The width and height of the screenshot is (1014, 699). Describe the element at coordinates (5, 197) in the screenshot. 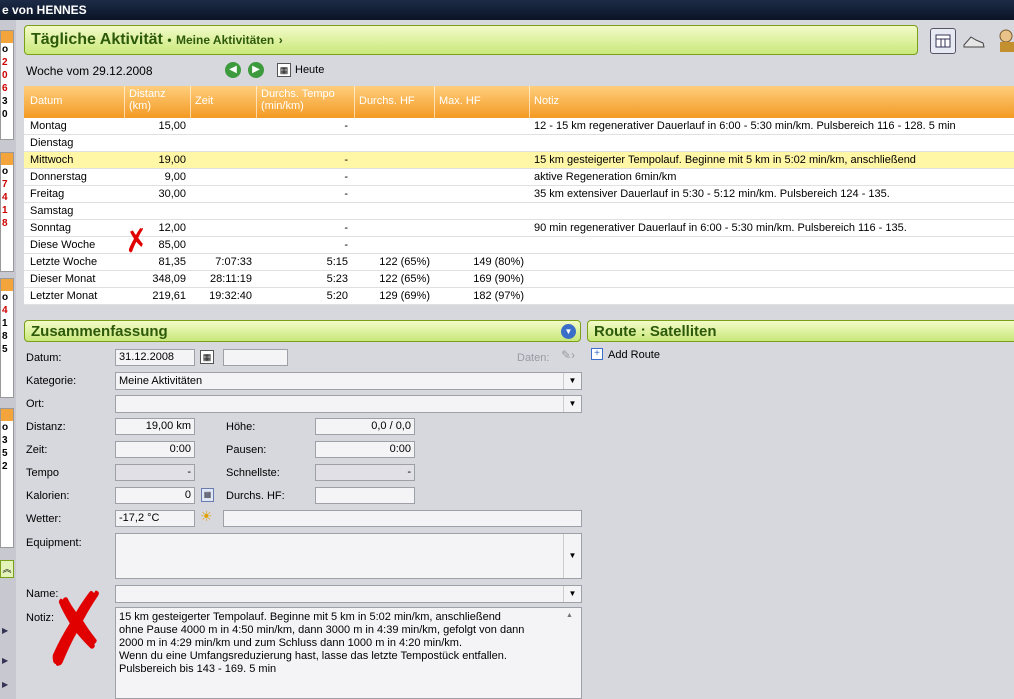

I see `mini-calendar-day: 4` at that location.